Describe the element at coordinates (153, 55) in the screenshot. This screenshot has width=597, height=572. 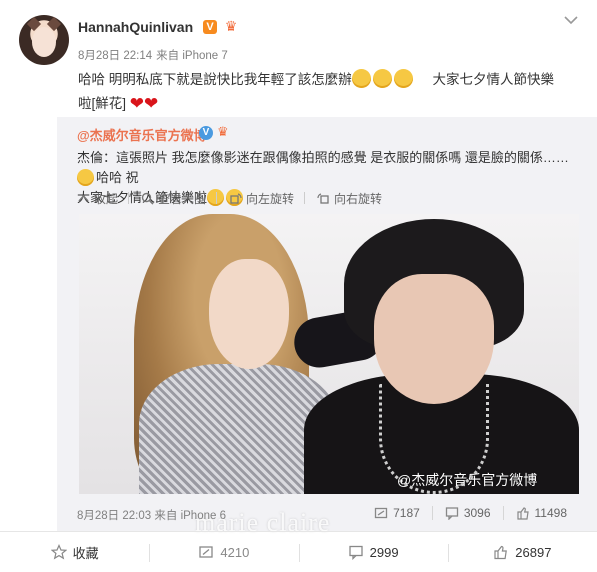
I see `post-meta: 8月28日 22:14 来自 iPhone 7` at that location.